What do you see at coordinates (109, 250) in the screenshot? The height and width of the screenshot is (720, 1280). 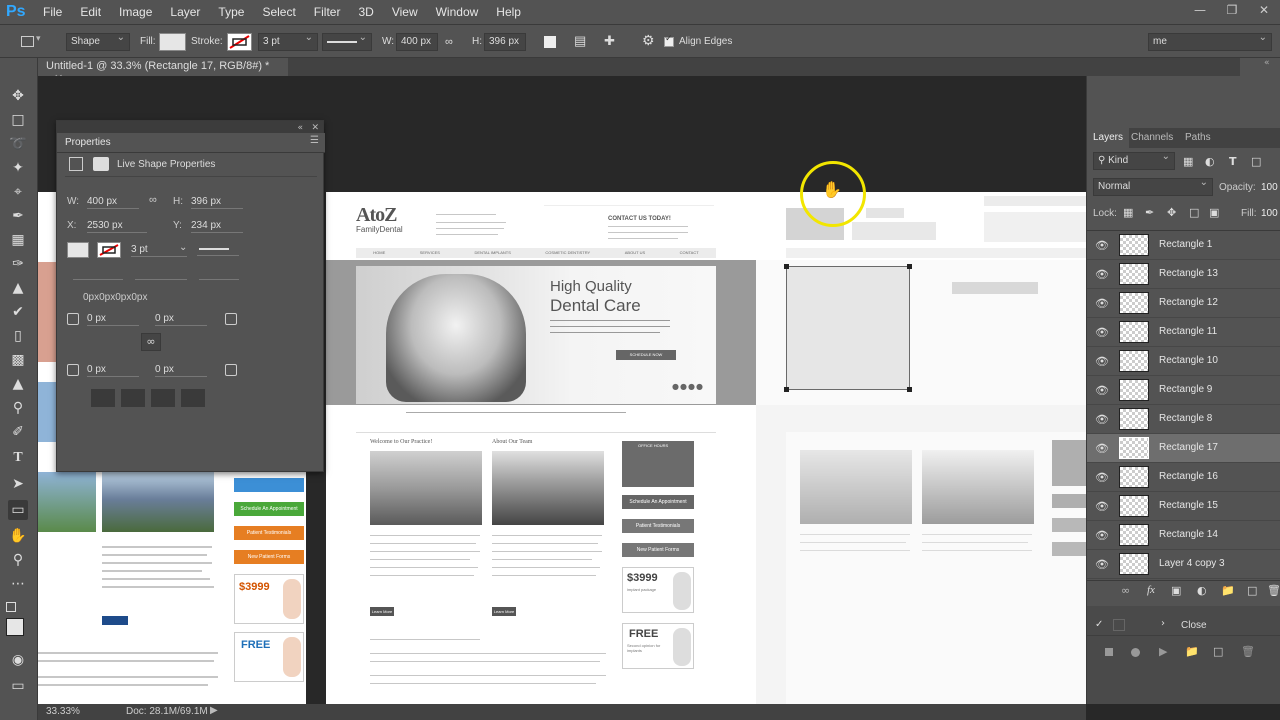 I see `prop-stroke-swatch` at bounding box center [109, 250].